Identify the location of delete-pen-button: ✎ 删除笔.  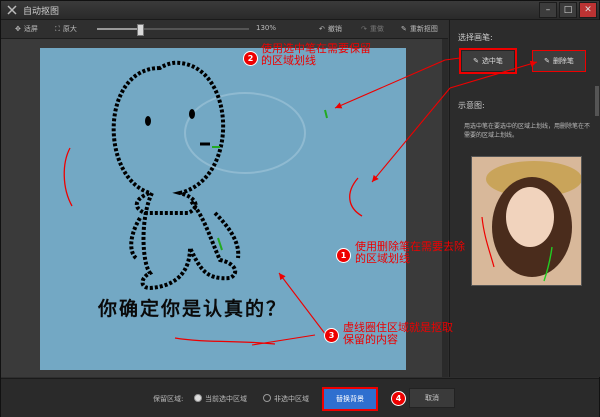
(559, 61).